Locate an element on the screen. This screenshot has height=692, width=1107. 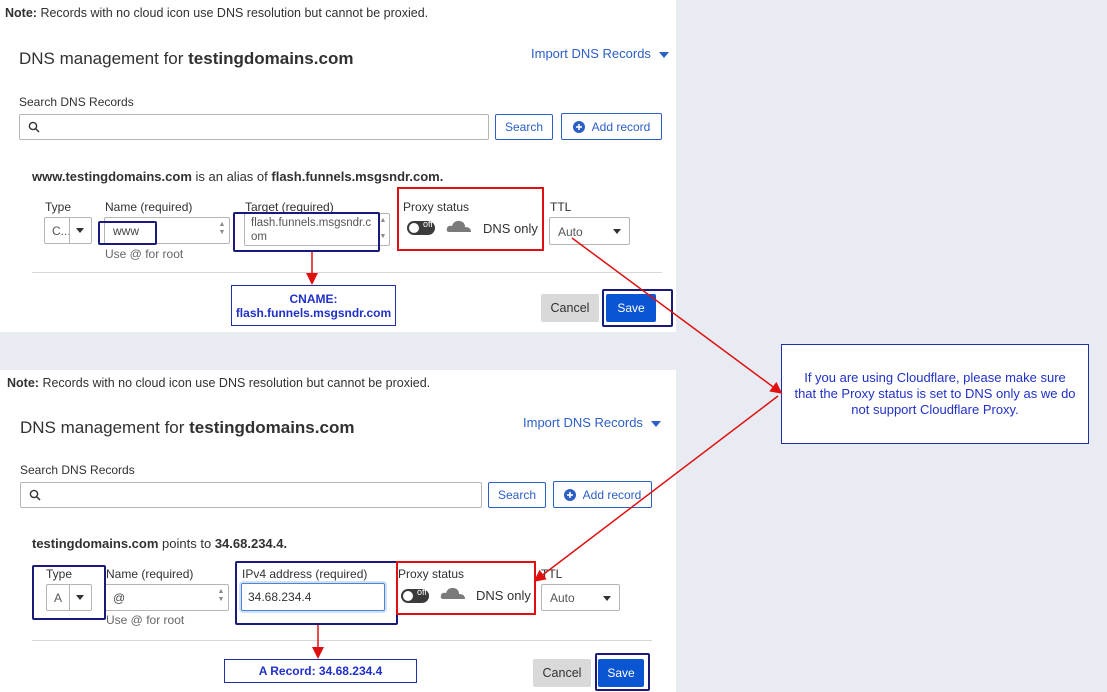
a-record-callout: A Record: 34.68.234.4 is located at coordinates (320, 671).